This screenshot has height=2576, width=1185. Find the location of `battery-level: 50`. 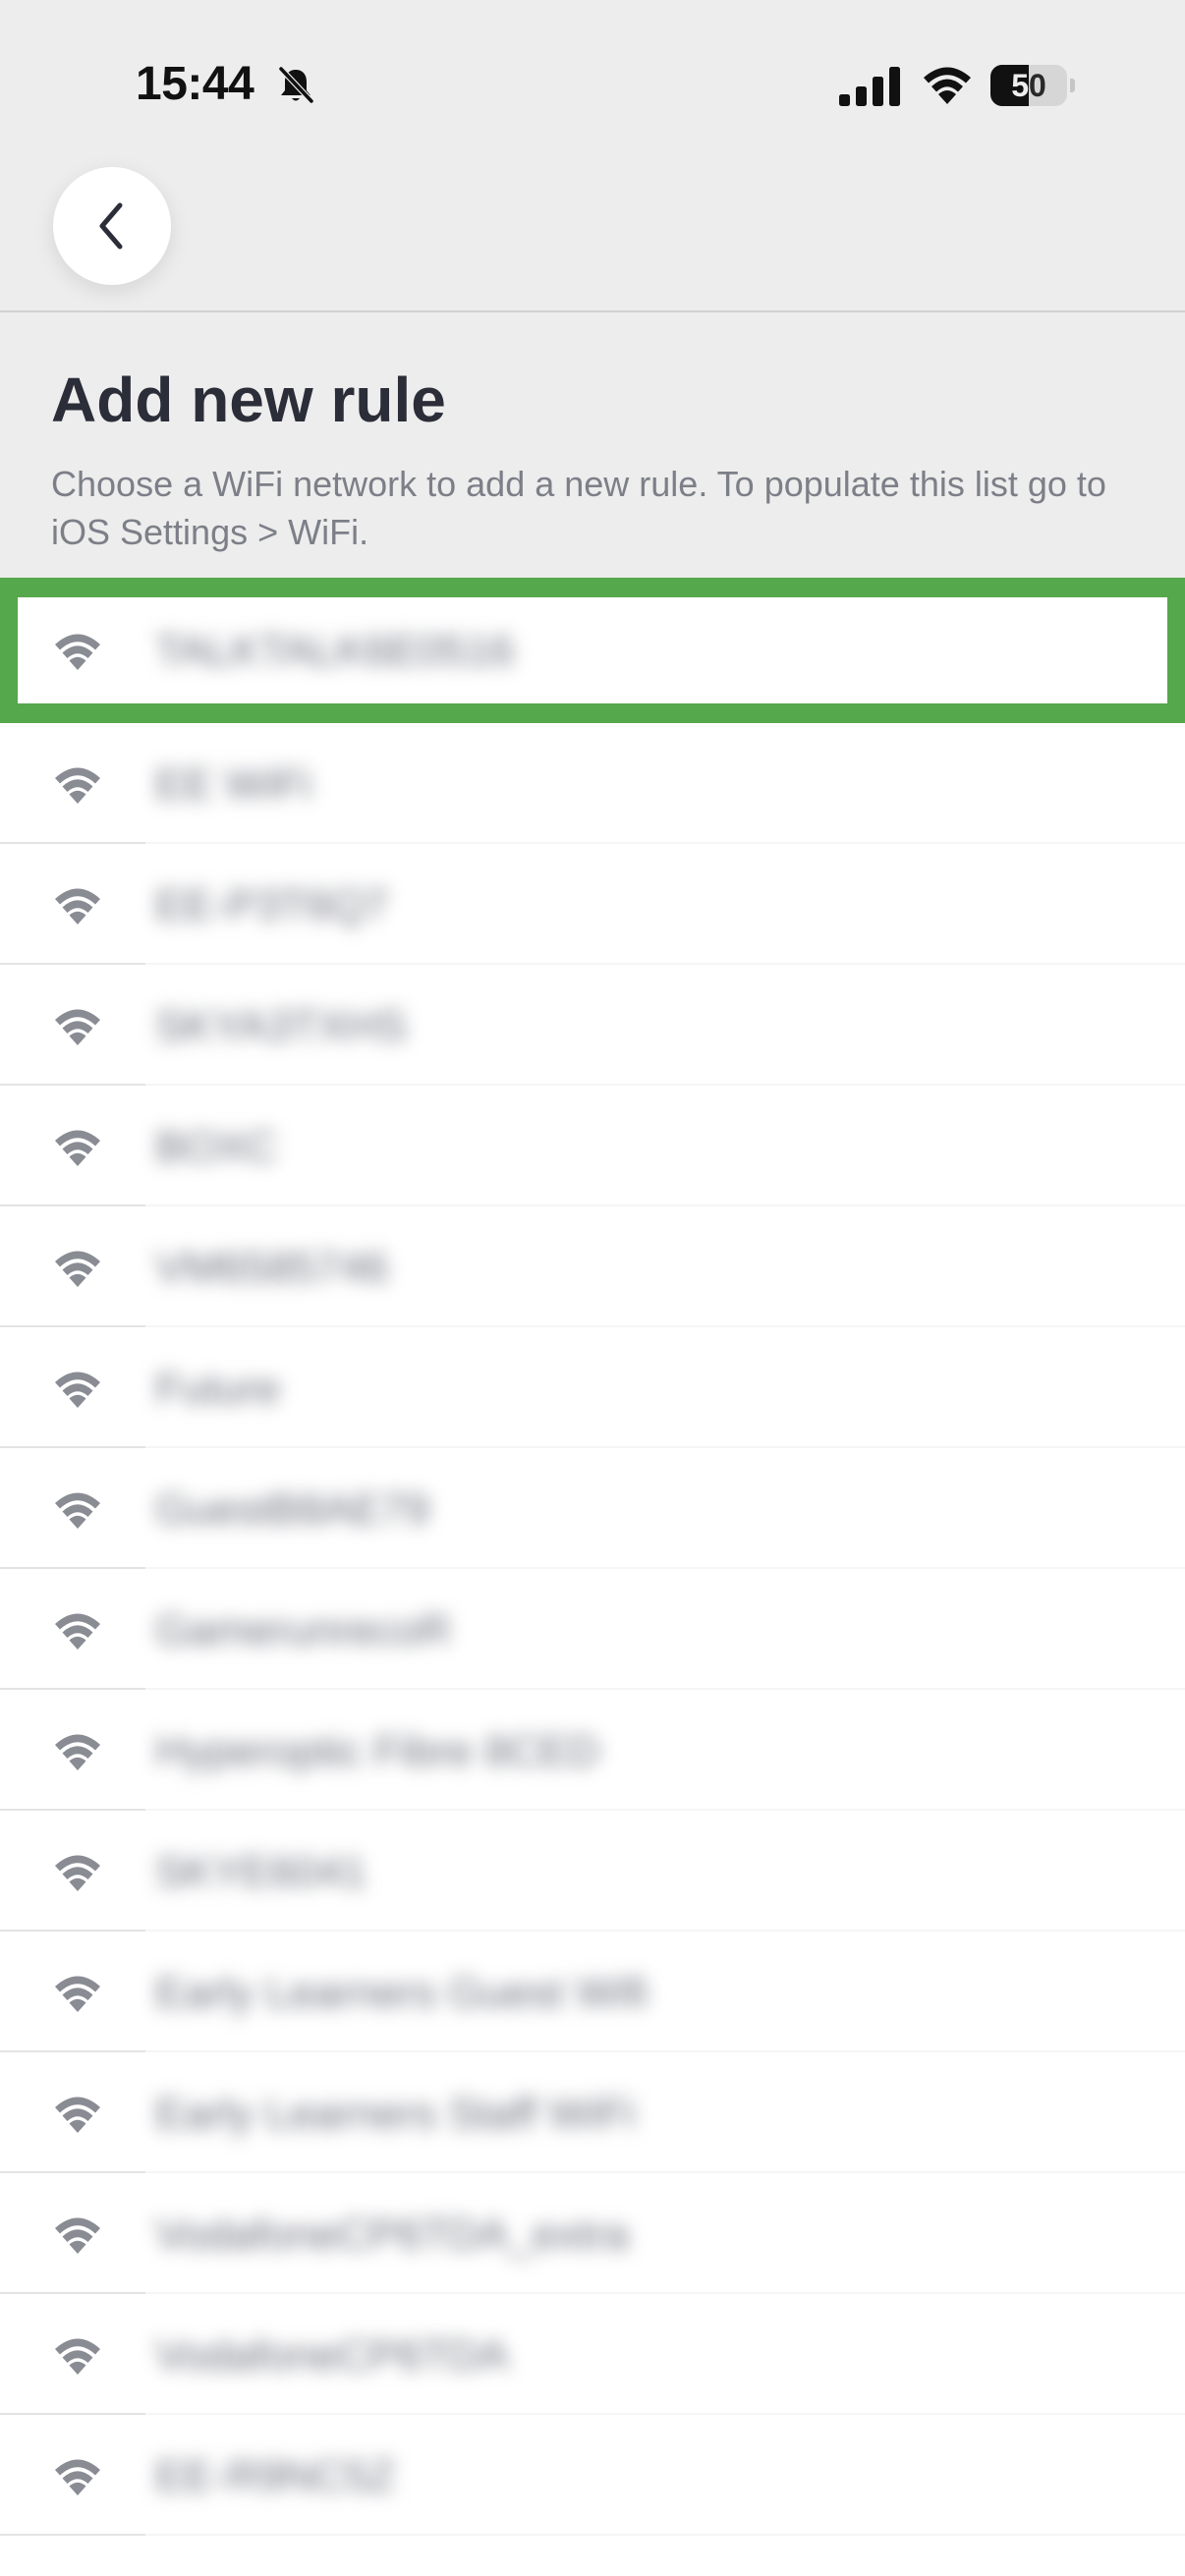

battery-level: 50 is located at coordinates (1029, 85).